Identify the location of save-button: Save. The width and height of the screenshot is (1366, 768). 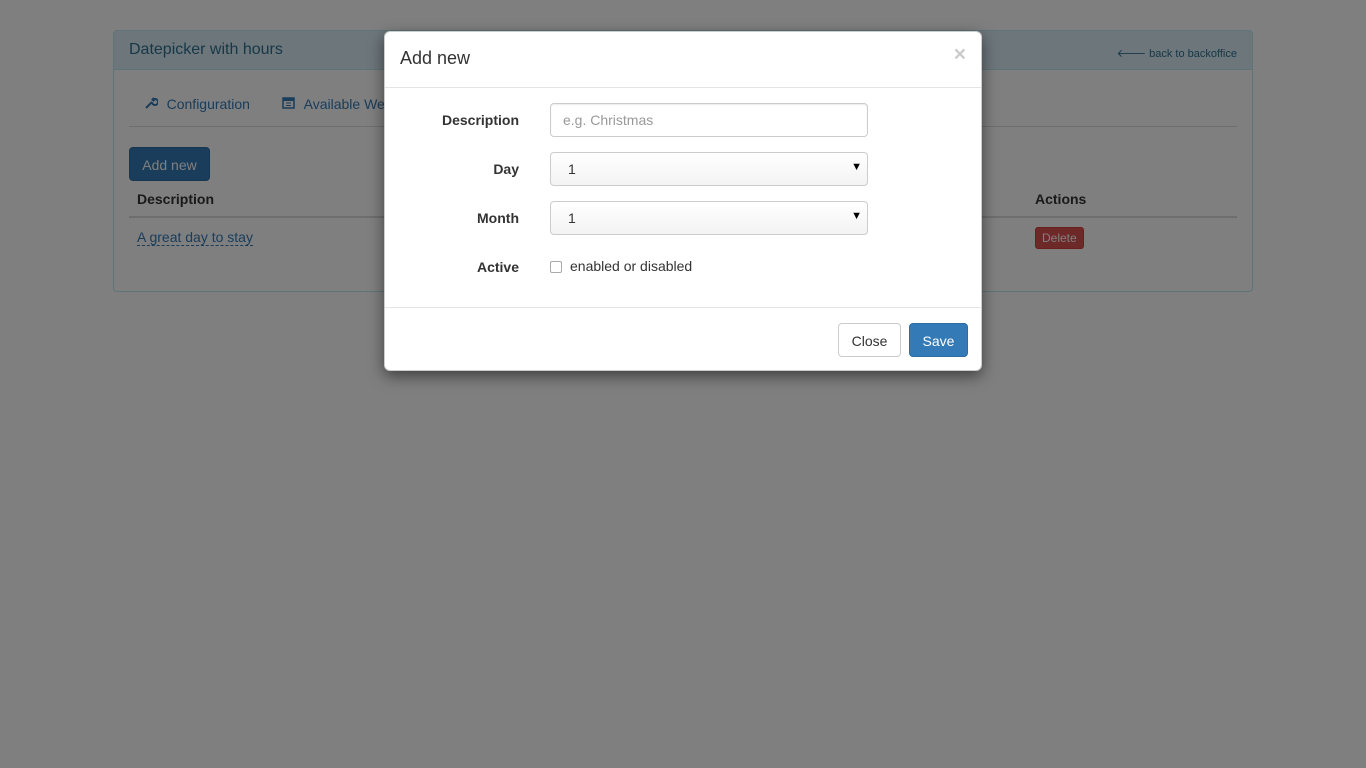
(938, 340).